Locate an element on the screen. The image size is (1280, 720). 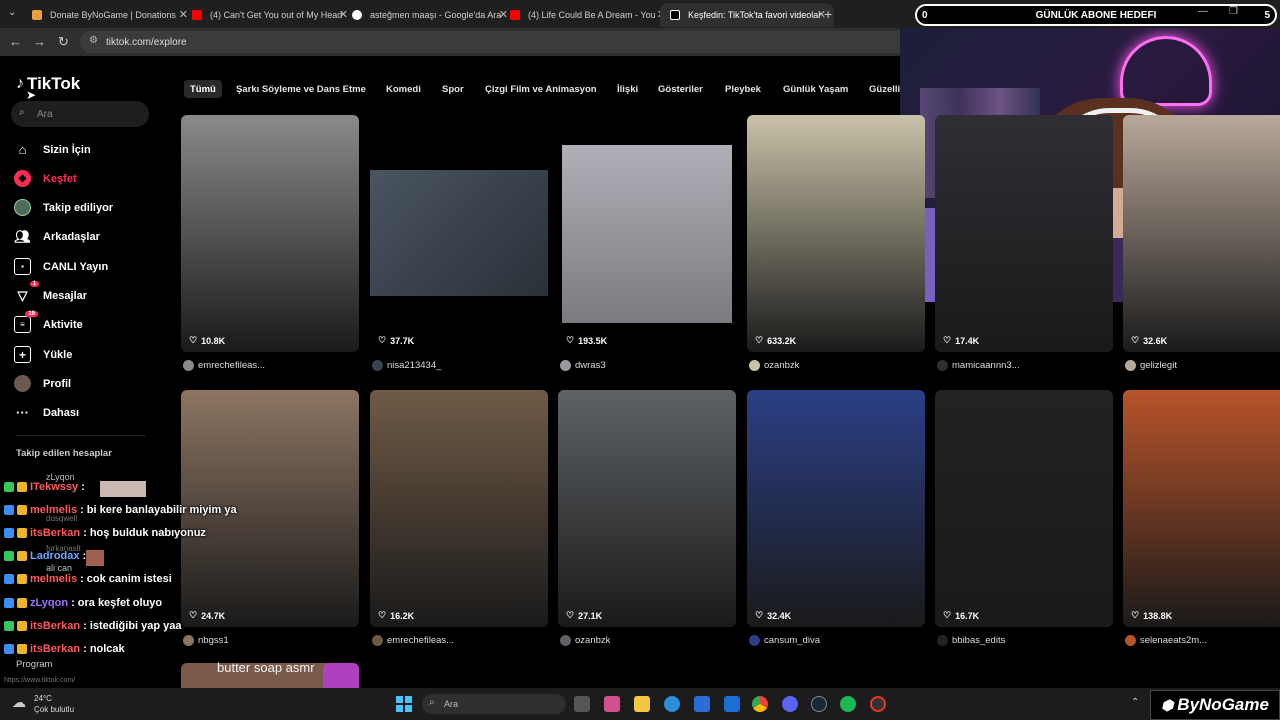
video-author: nisa213434_ is located at coordinates (406, 365).